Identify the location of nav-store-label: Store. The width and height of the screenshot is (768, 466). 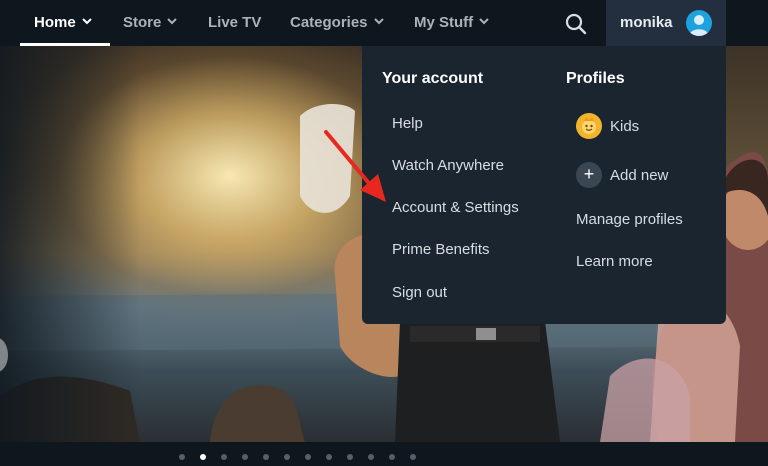
(142, 22).